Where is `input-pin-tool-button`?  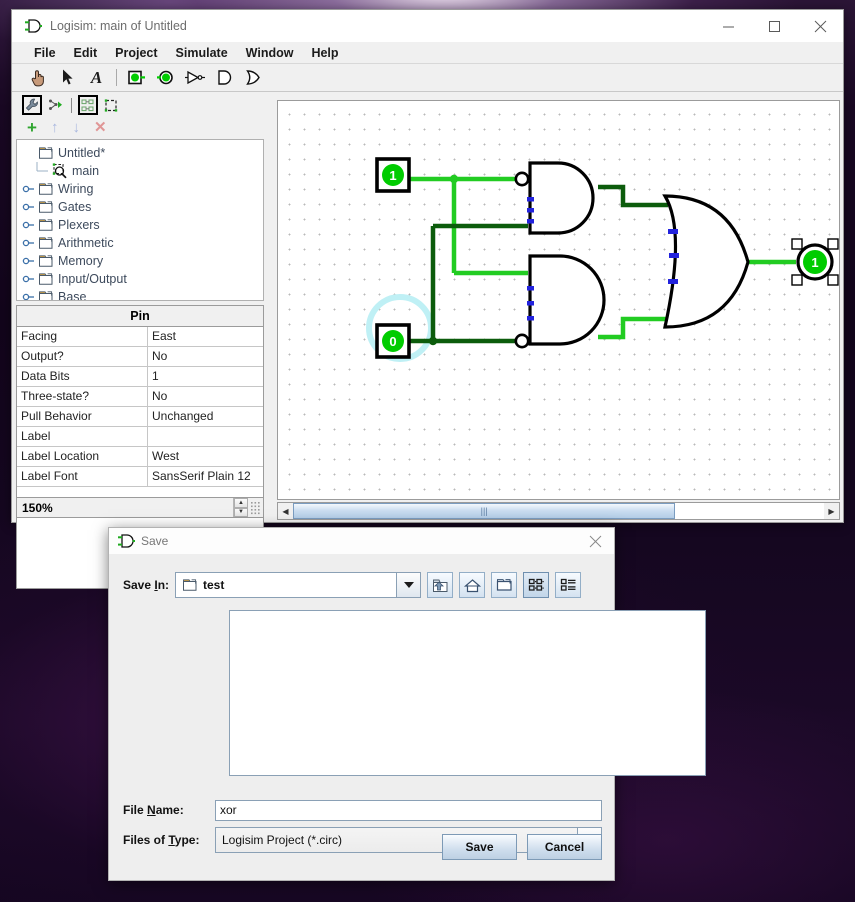 input-pin-tool-button is located at coordinates (136, 78).